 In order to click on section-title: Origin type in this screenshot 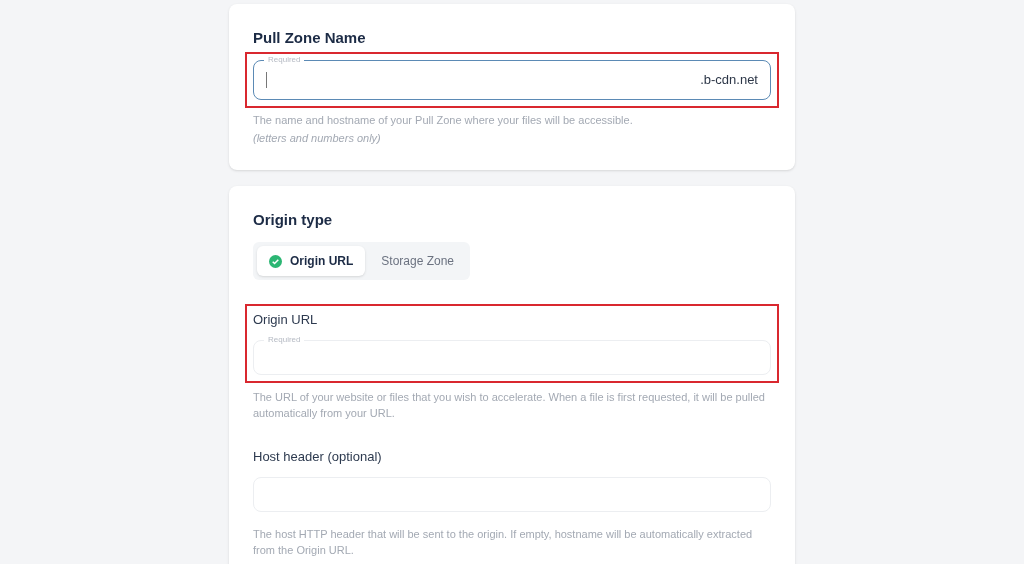, I will do `click(293, 220)`.